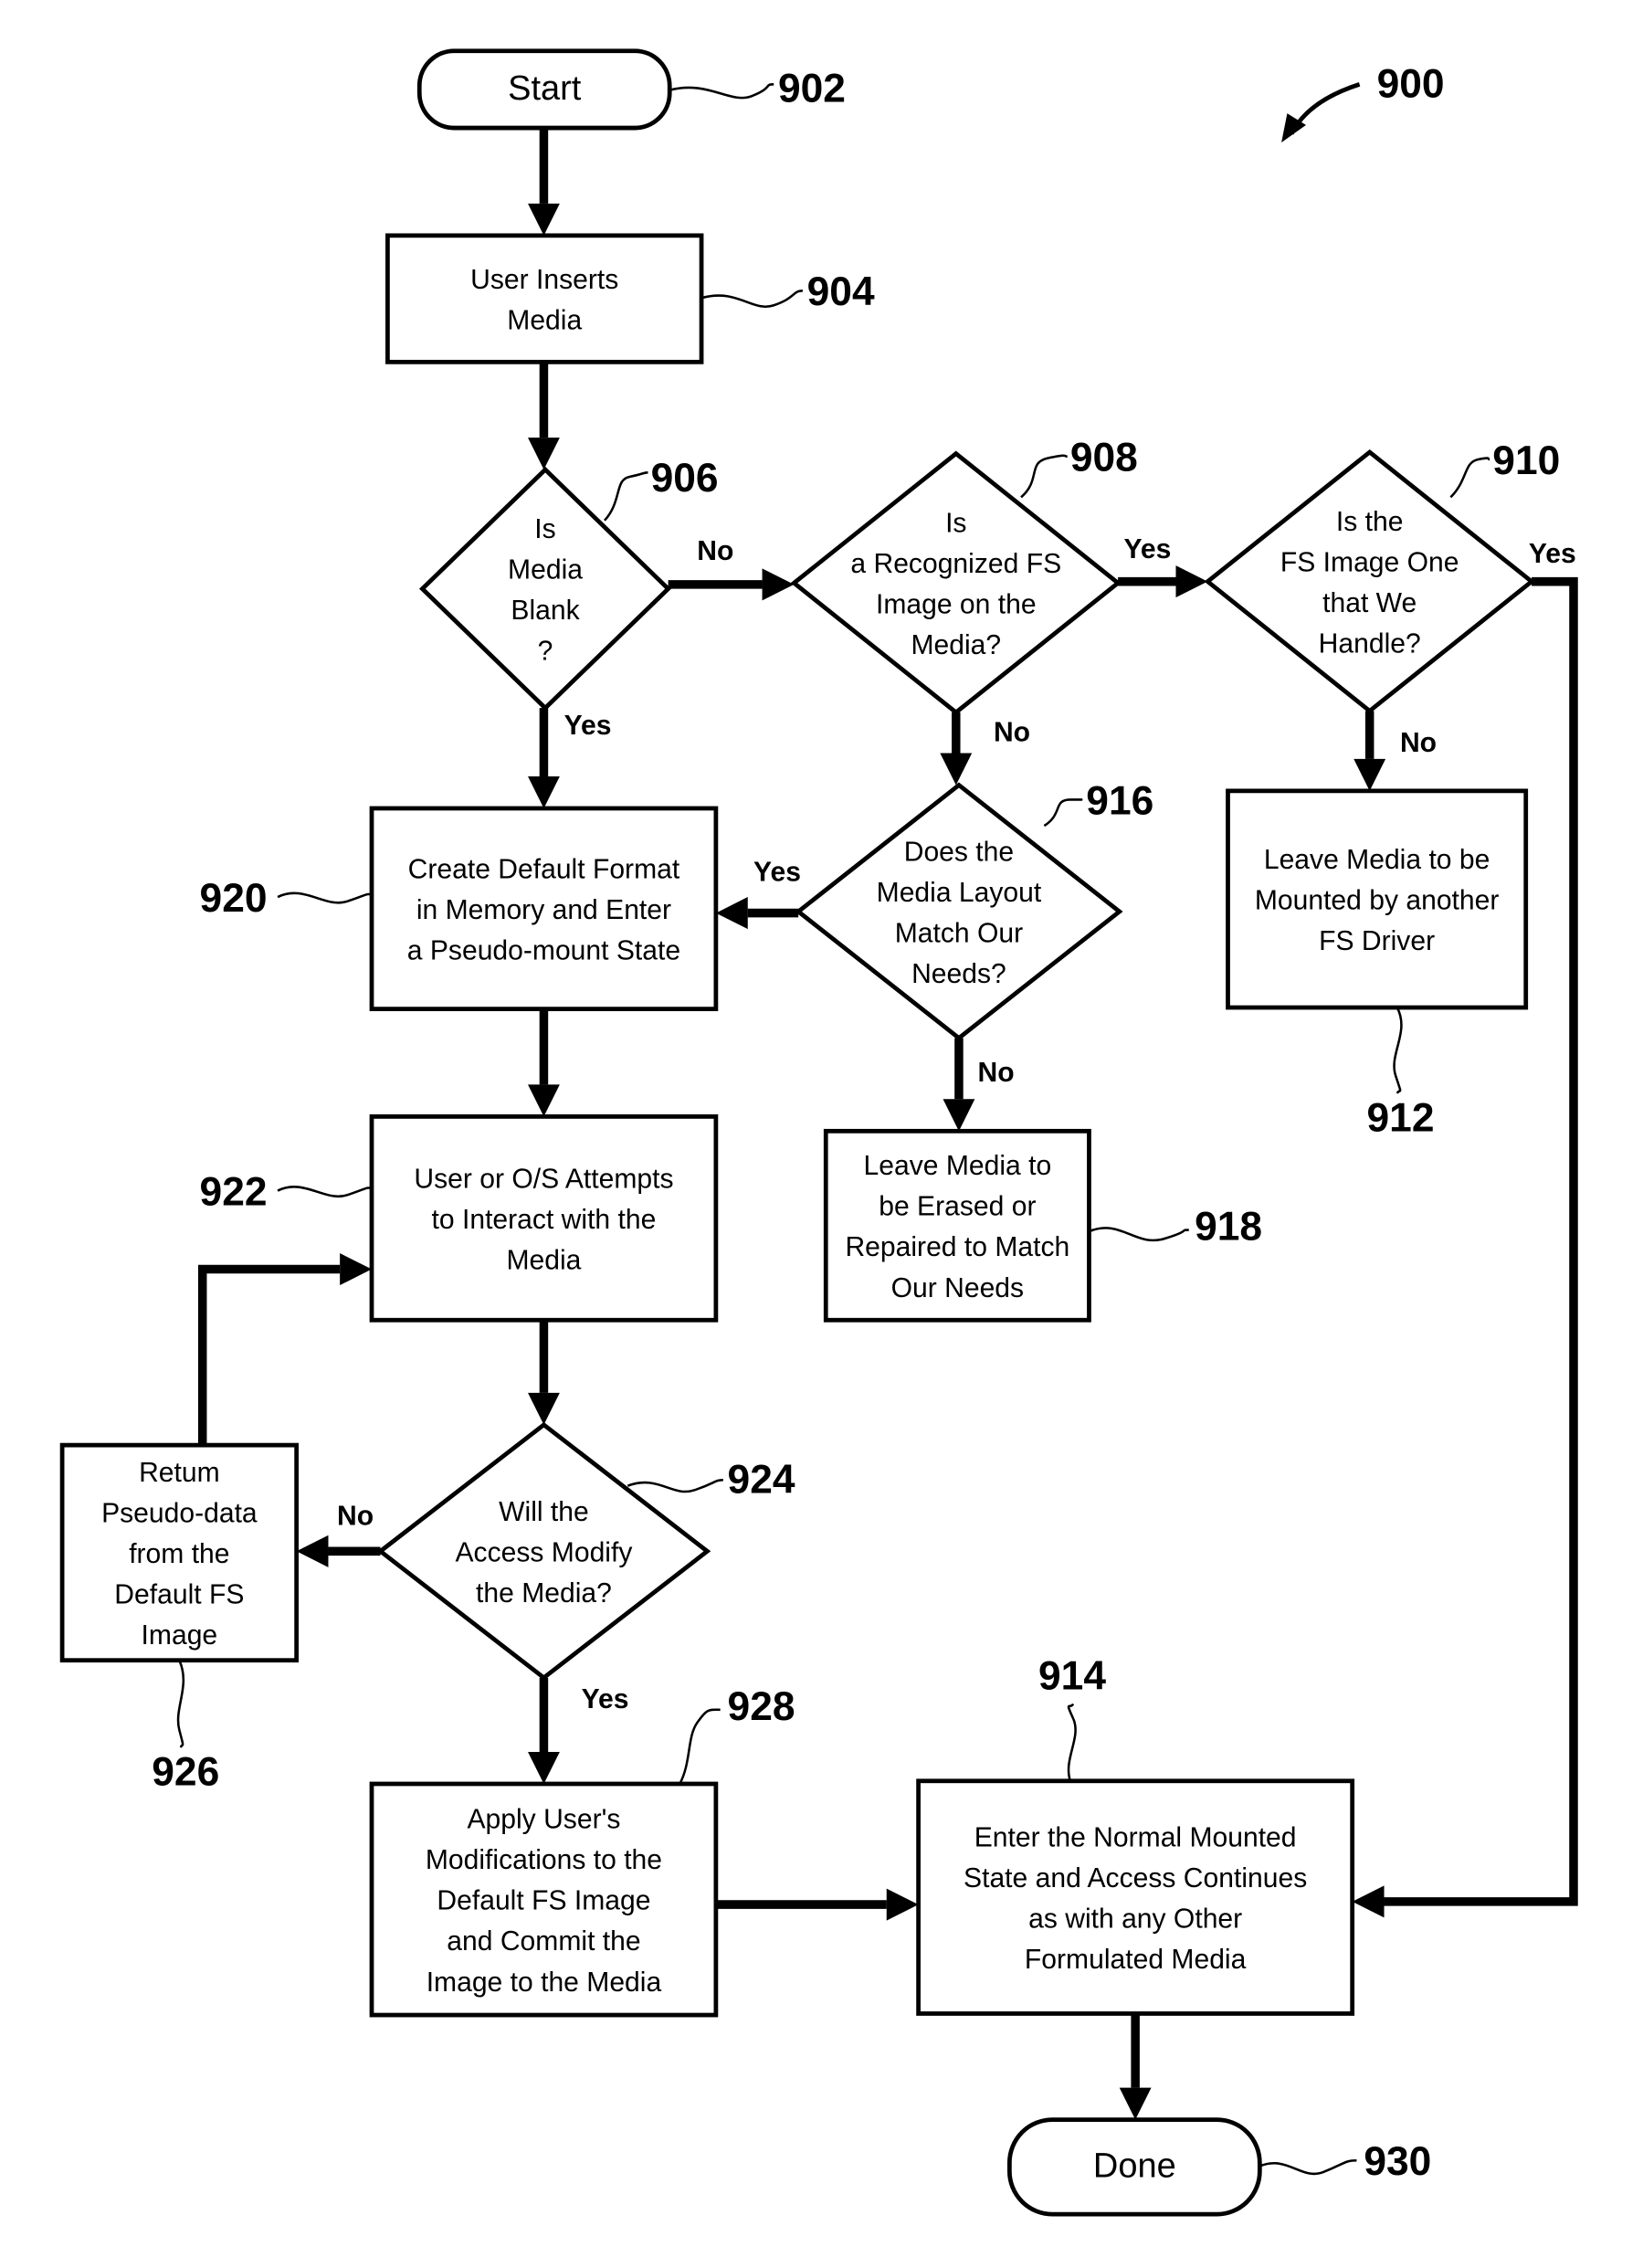  I want to click on node-text-line: Our Needs, so click(957, 1288).